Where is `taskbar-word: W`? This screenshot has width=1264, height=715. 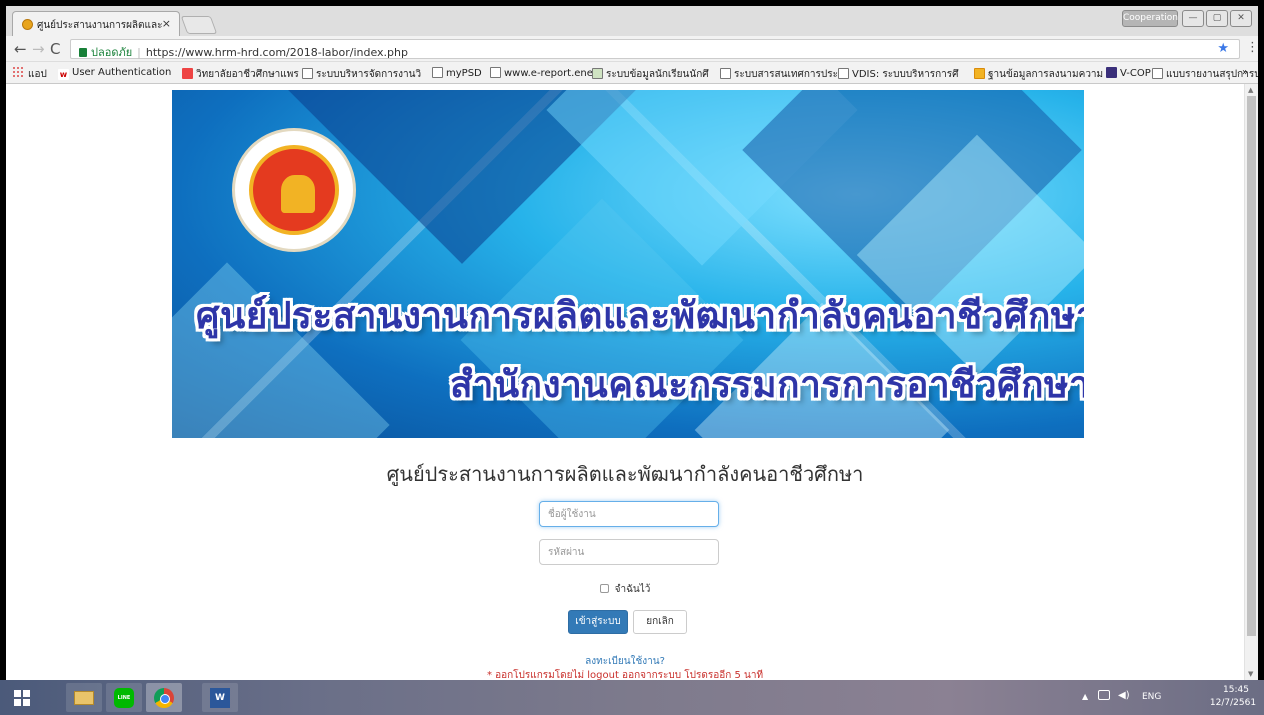 taskbar-word: W is located at coordinates (220, 697).